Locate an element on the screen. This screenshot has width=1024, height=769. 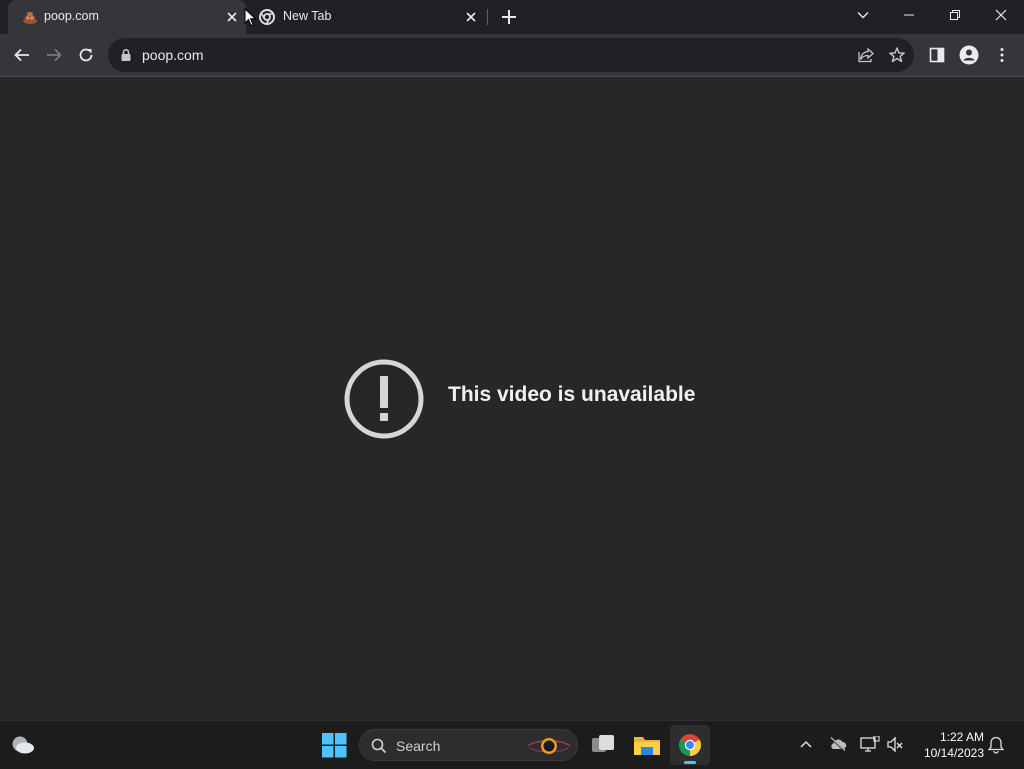
more-vertical-icon is located at coordinates (1002, 55).